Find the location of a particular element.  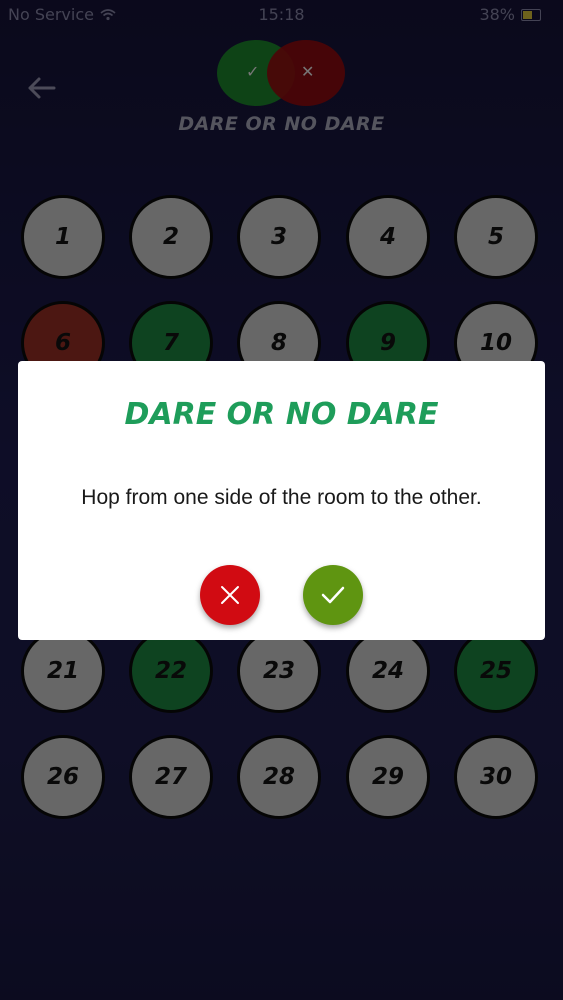

reject-button is located at coordinates (230, 595).